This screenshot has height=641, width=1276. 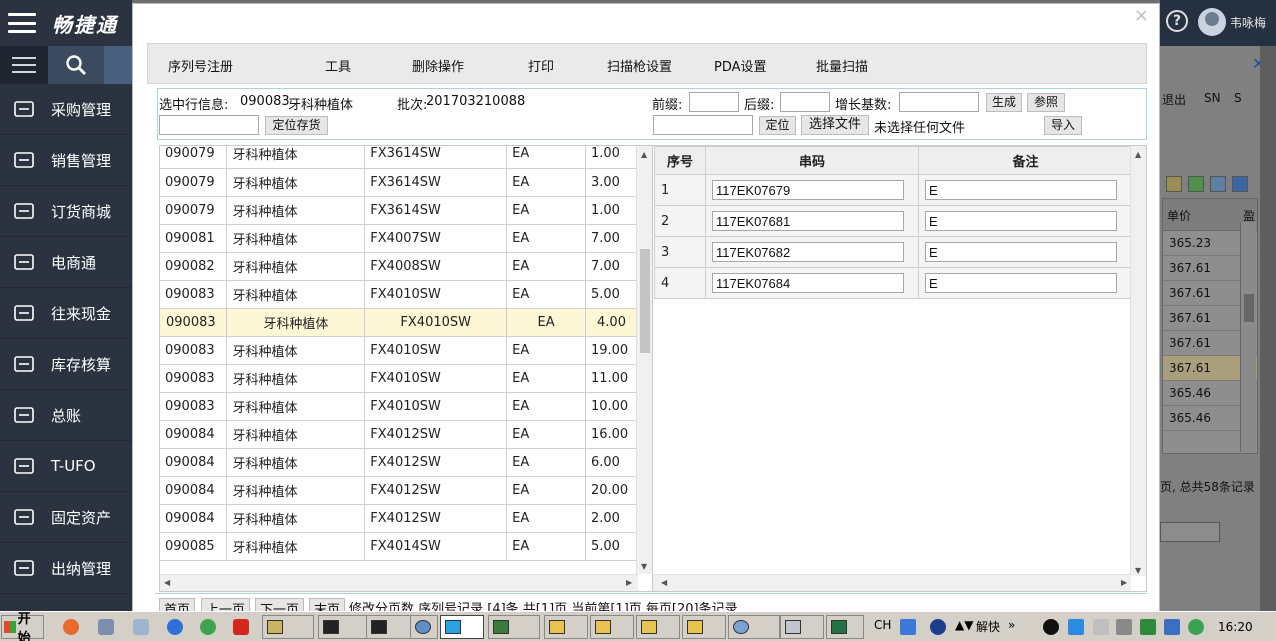 What do you see at coordinates (612, 434) in the screenshot?
I see `table-cell: 16.00` at bounding box center [612, 434].